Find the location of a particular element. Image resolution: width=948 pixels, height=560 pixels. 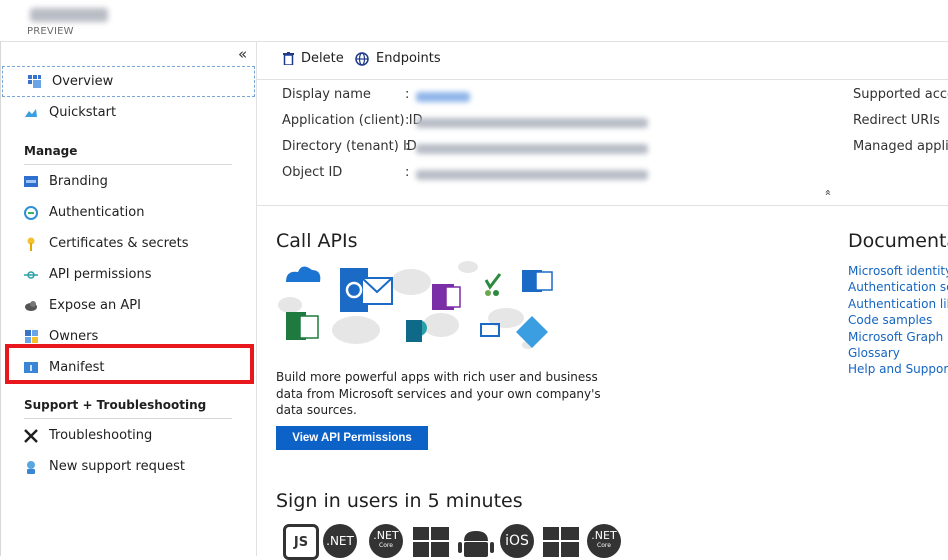

doc-link-microsoft-graph: Microsoft Graph is located at coordinates (898, 337).